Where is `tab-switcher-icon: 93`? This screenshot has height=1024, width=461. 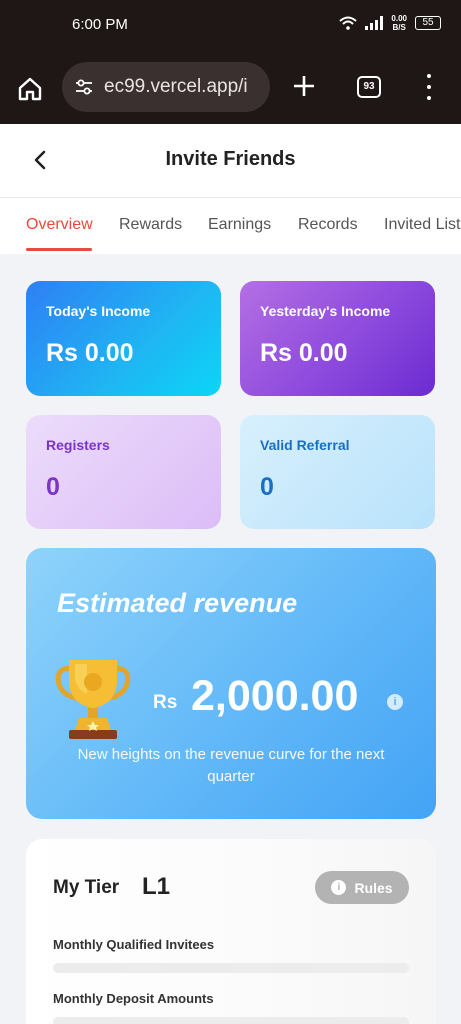 tab-switcher-icon: 93 is located at coordinates (369, 87).